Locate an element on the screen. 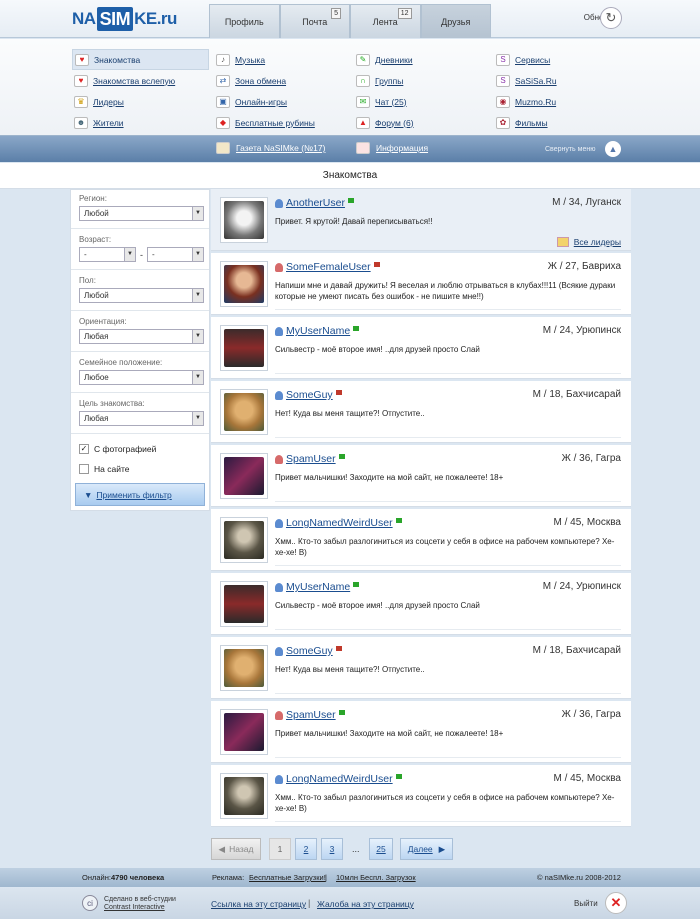 Image resolution: width=700 pixels, height=919 pixels. sex-select: Любой ▼ is located at coordinates (141, 295).